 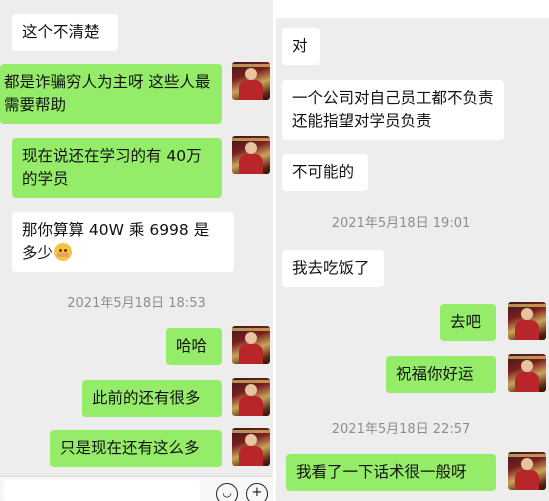 What do you see at coordinates (194, 346) in the screenshot?
I see `message-bubble: 哈哈` at bounding box center [194, 346].